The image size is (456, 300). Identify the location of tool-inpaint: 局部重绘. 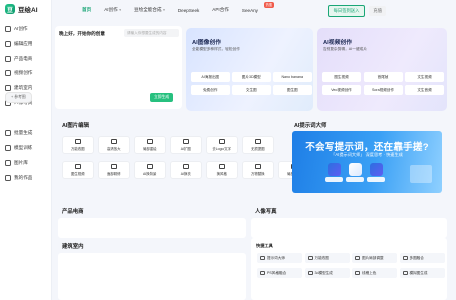
(150, 145).